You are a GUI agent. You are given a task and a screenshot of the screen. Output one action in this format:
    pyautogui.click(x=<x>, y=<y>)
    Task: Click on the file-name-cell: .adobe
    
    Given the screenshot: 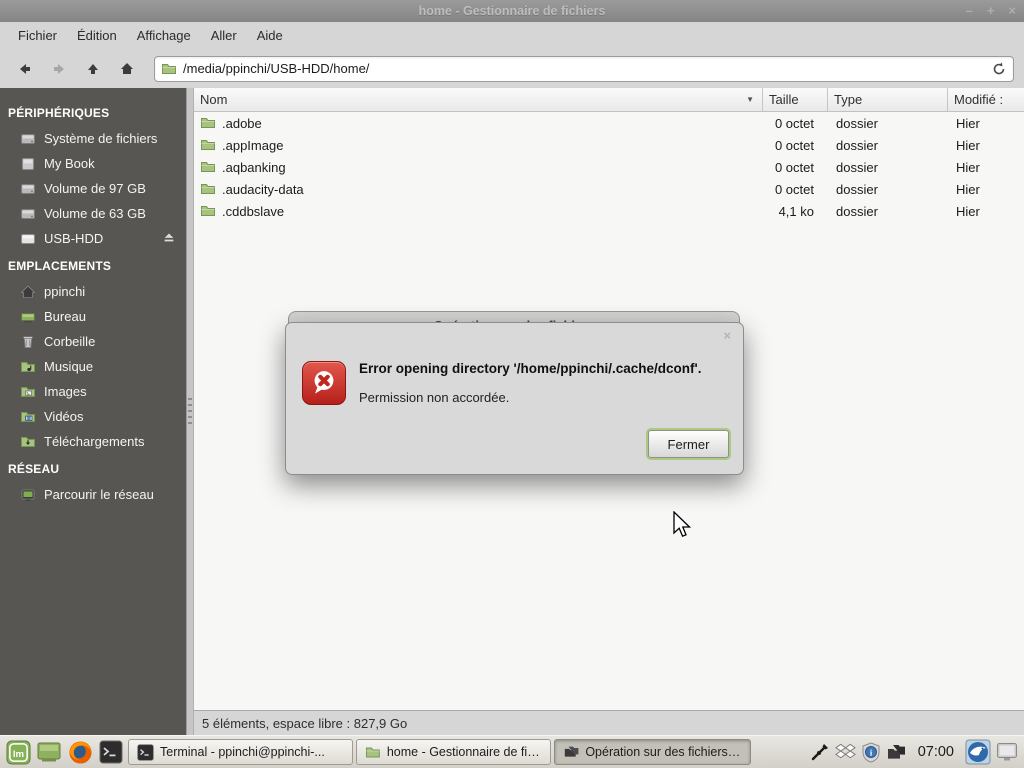 What is the action you would take?
    pyautogui.click(x=478, y=123)
    